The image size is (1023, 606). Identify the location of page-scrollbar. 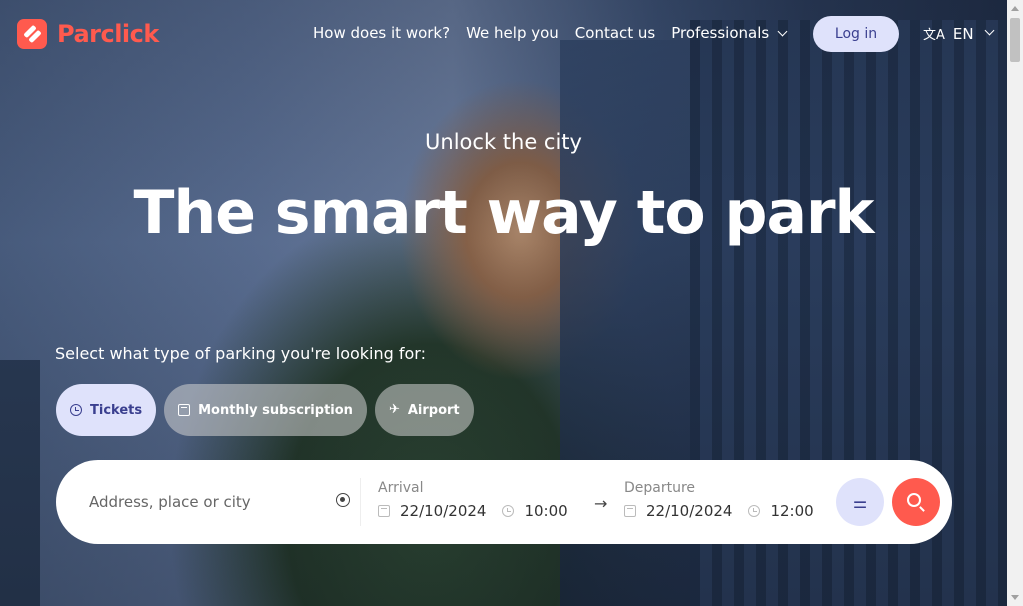
(1015, 303).